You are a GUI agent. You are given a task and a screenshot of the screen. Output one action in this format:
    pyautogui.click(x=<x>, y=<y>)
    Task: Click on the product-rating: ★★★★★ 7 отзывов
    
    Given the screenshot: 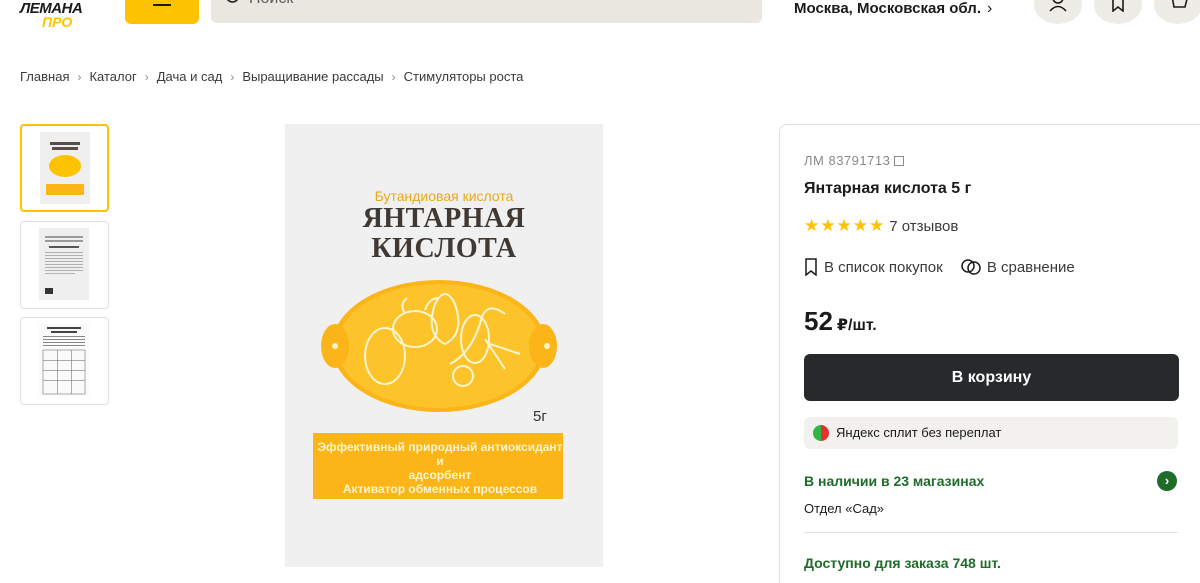 What is the action you would take?
    pyautogui.click(x=881, y=226)
    